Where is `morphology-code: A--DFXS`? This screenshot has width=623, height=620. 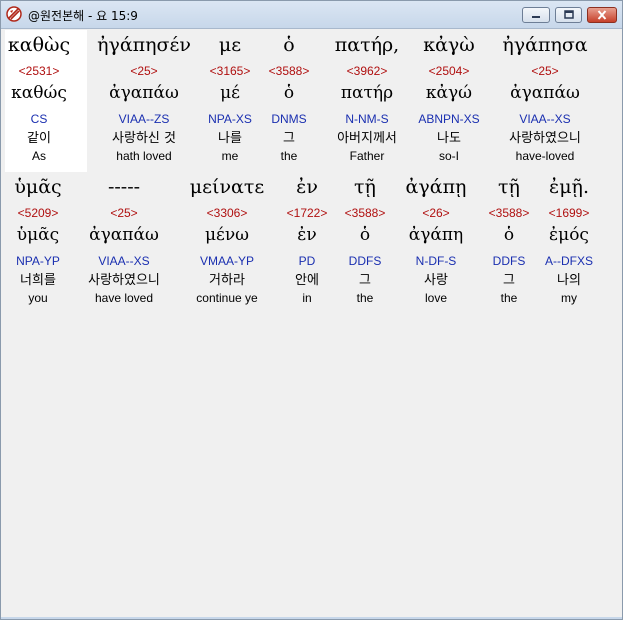 morphology-code: A--DFXS is located at coordinates (569, 261).